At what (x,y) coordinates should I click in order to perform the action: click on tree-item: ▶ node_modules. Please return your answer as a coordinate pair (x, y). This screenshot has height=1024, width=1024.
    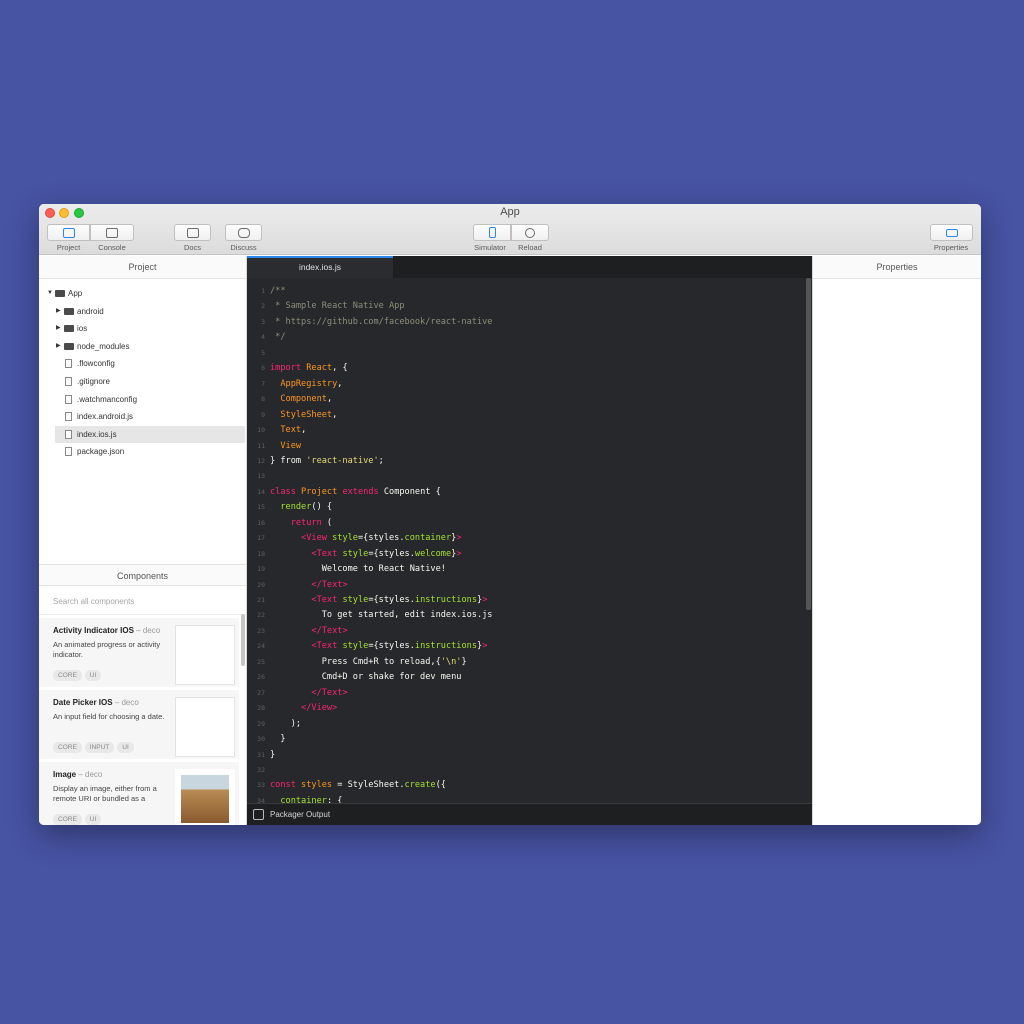
    Looking at the image, I should click on (142, 346).